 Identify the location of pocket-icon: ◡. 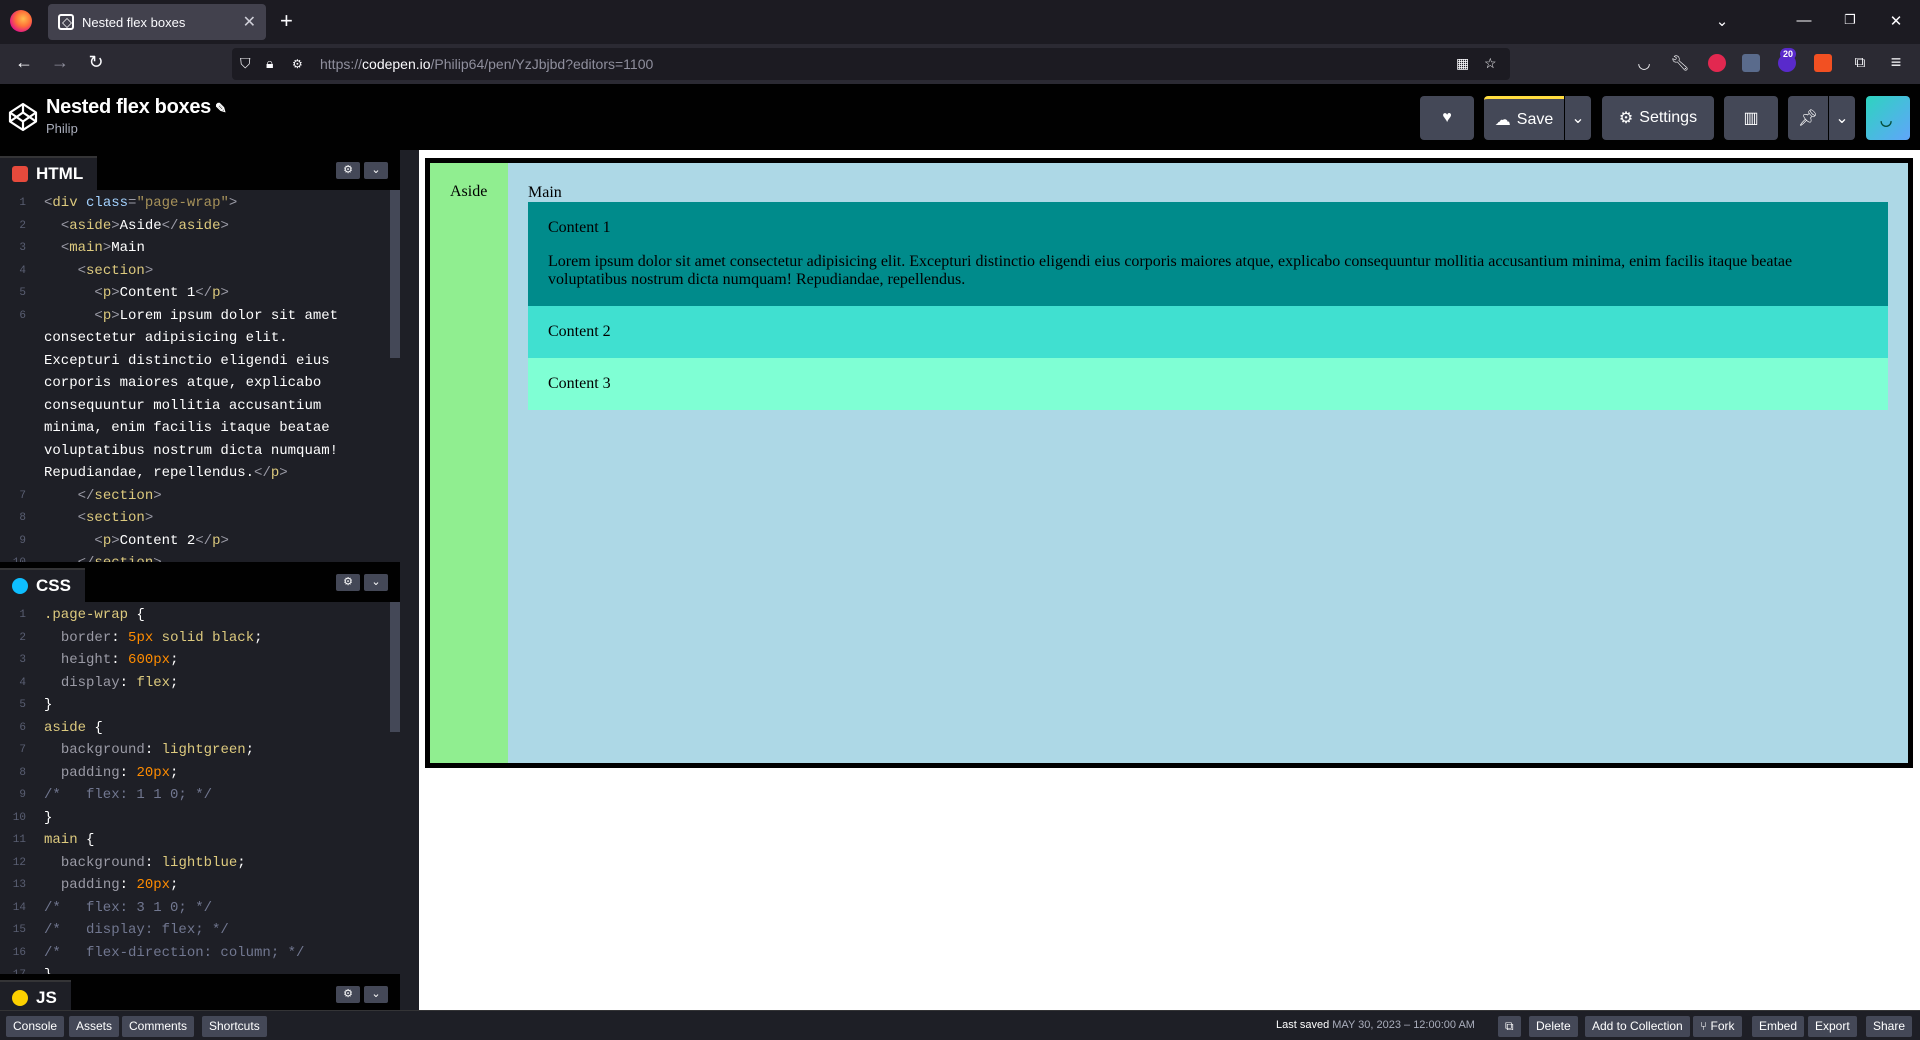
(1644, 63).